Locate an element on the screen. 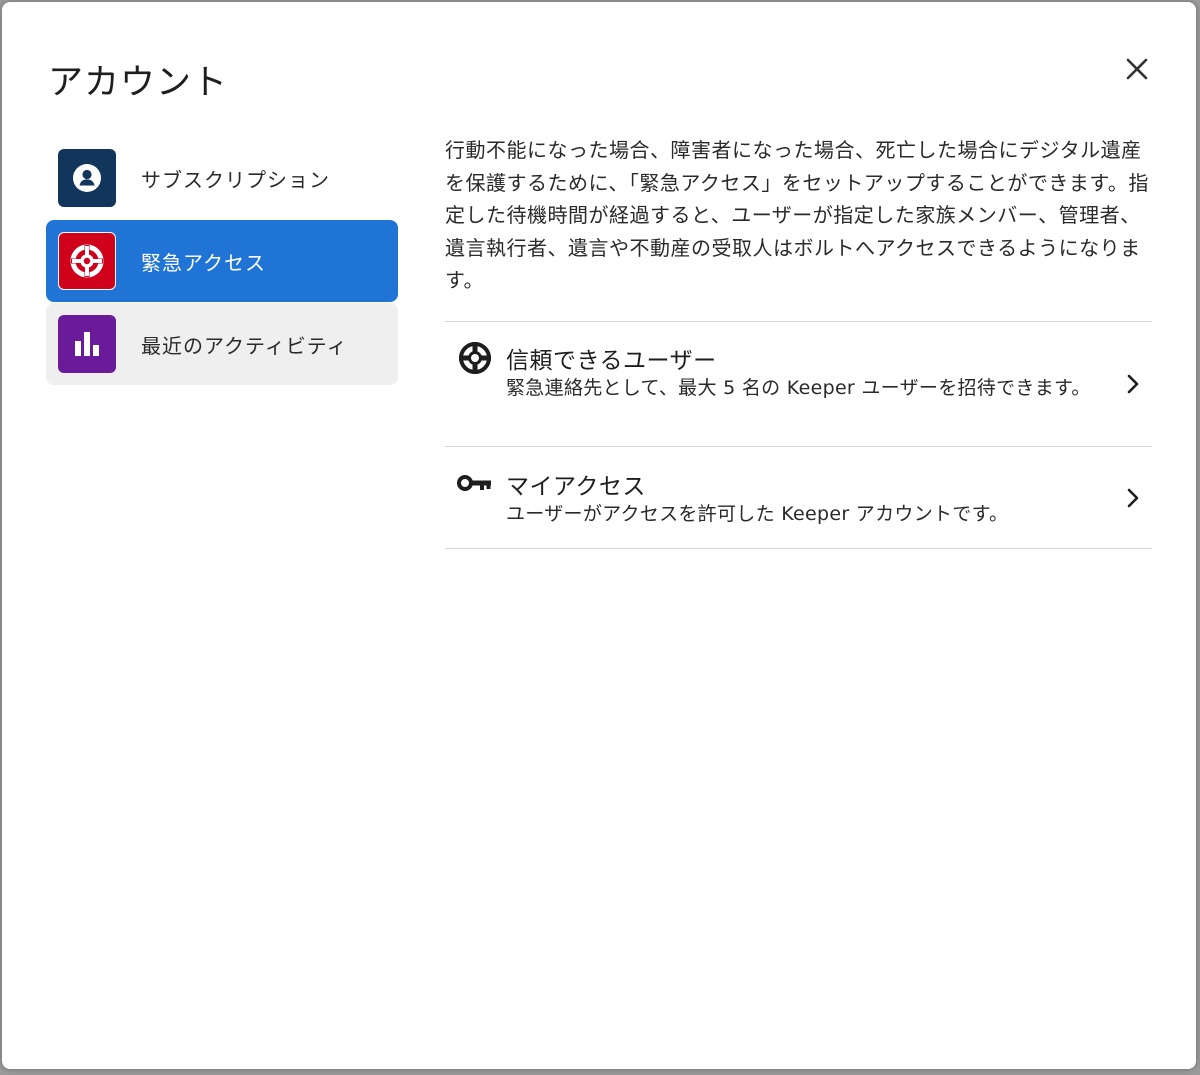 The width and height of the screenshot is (1200, 1075). my-access-title: マイアクセス is located at coordinates (576, 486).